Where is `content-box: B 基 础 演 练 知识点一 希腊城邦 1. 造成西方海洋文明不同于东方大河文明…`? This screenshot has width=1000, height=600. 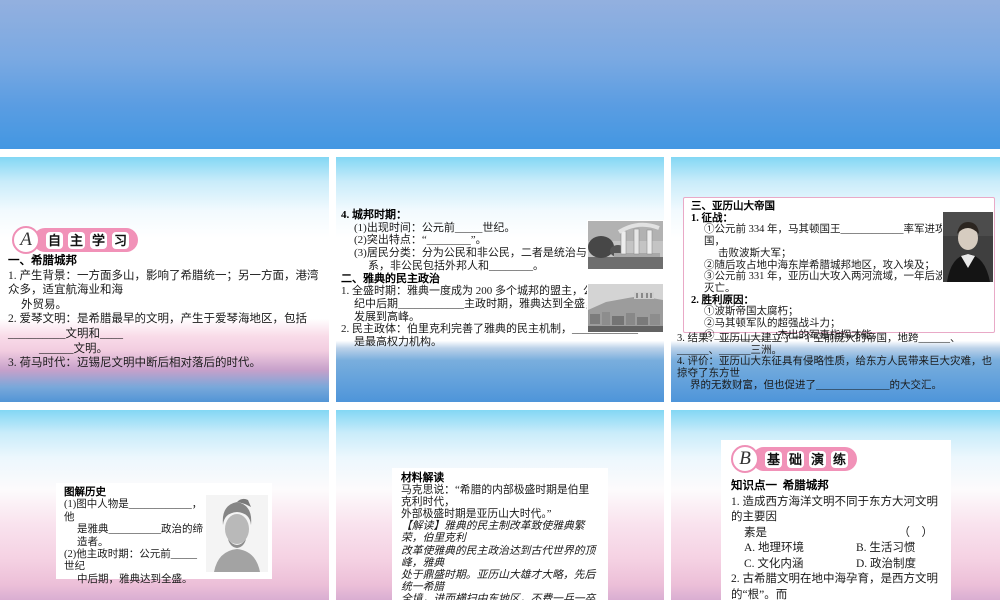 content-box: B 基 础 演 练 知识点一 希腊城邦 1. 造成西方海洋文明不同于东方大河文明… is located at coordinates (836, 520).